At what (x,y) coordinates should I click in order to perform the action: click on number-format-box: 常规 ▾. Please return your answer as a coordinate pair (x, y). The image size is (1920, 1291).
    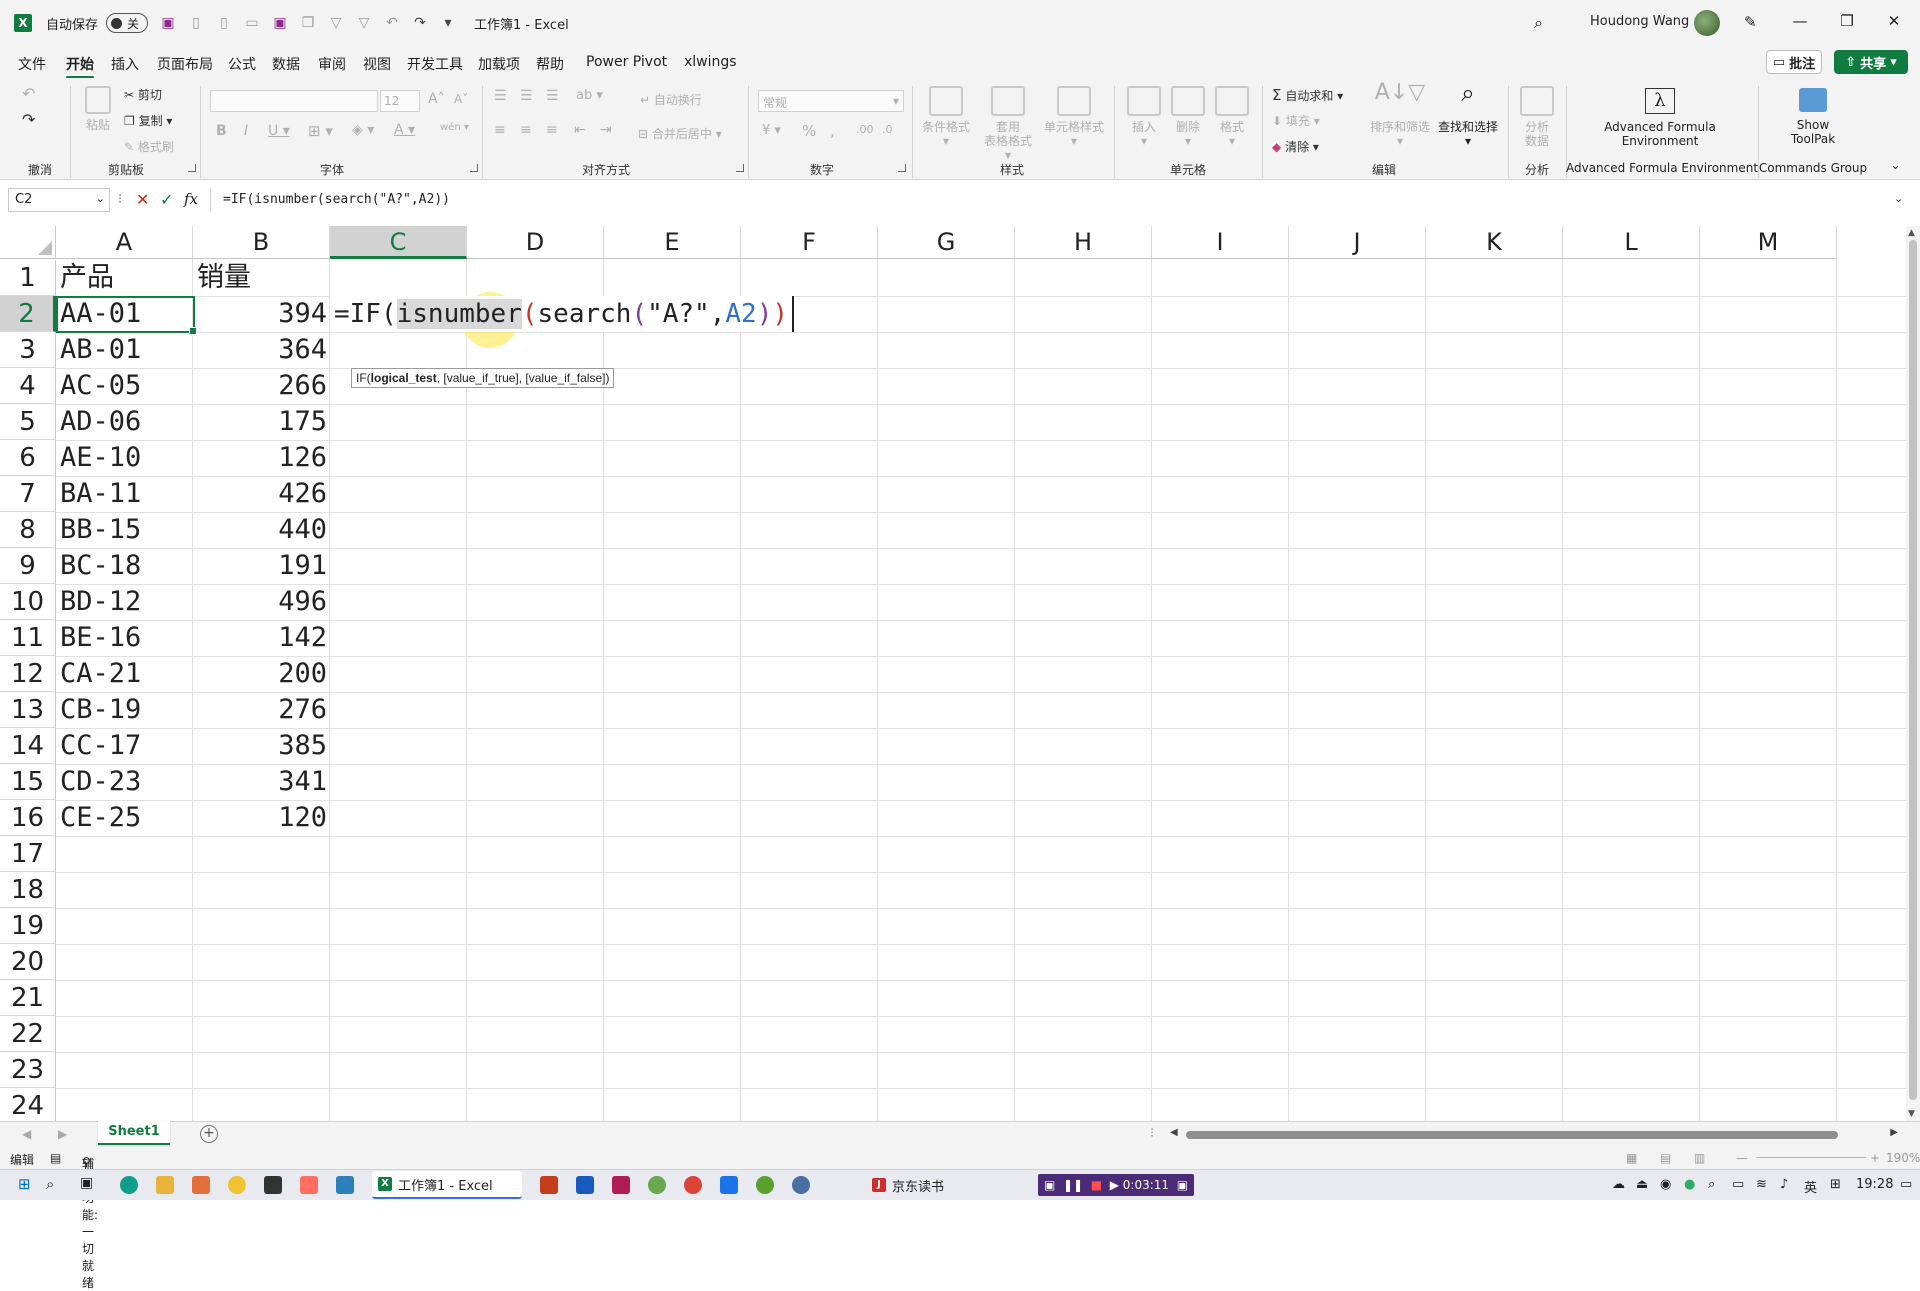
    Looking at the image, I should click on (831, 101).